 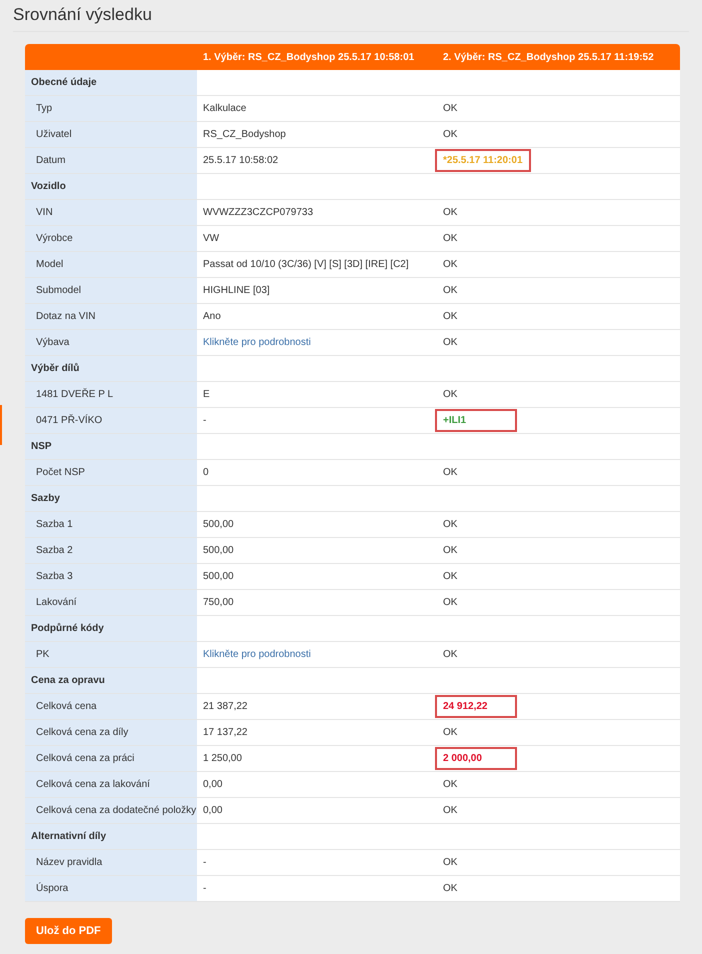 What do you see at coordinates (111, 213) in the screenshot?
I see `row-label: VIN` at bounding box center [111, 213].